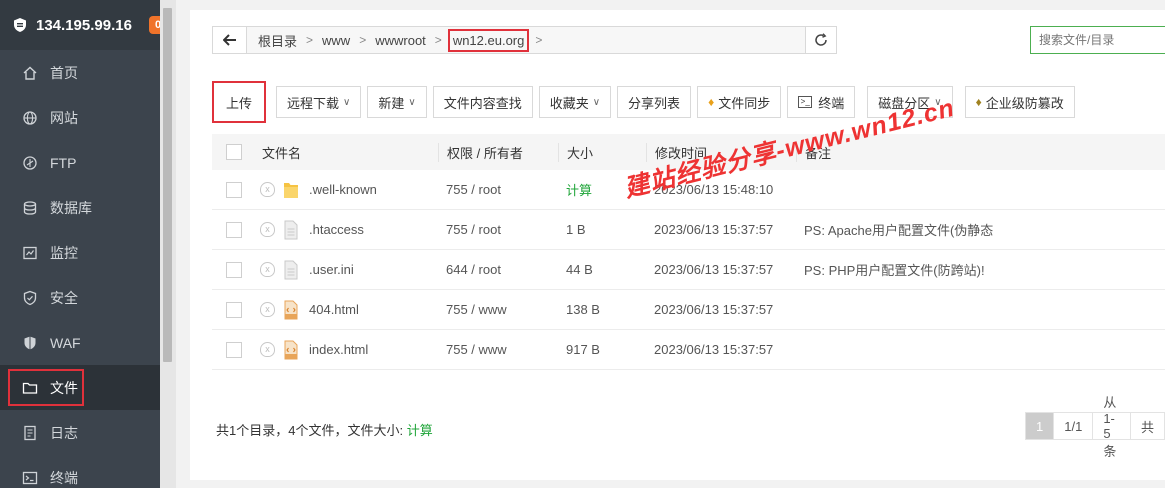 The width and height of the screenshot is (1165, 488). Describe the element at coordinates (336, 229) in the screenshot. I see `file-name: .htaccess` at that location.